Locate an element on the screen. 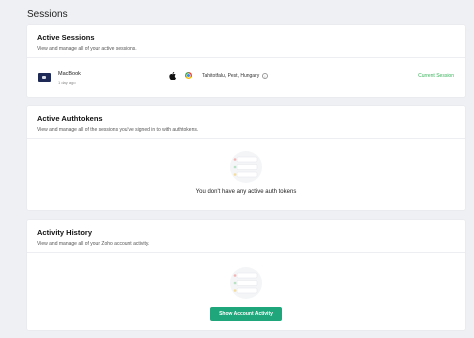  info-icon: i is located at coordinates (265, 75).